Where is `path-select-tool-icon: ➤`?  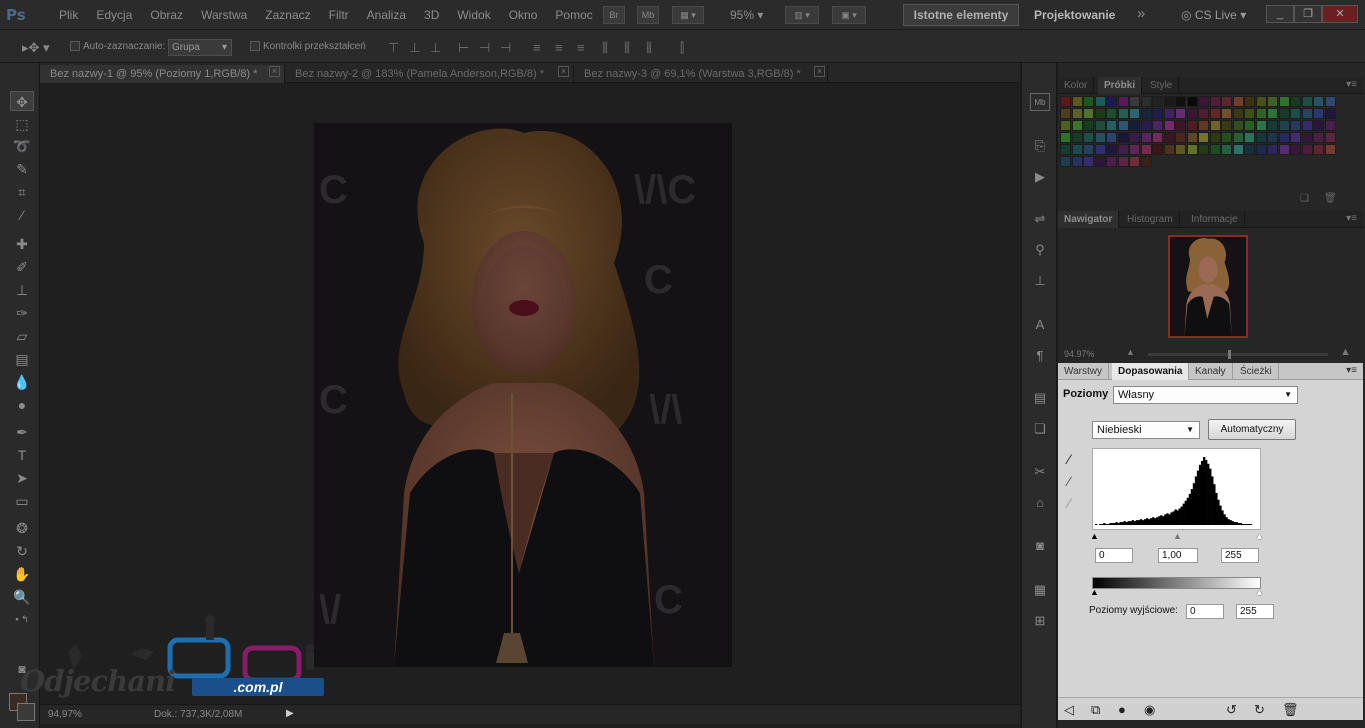
path-select-tool-icon: ➤ is located at coordinates (22, 478).